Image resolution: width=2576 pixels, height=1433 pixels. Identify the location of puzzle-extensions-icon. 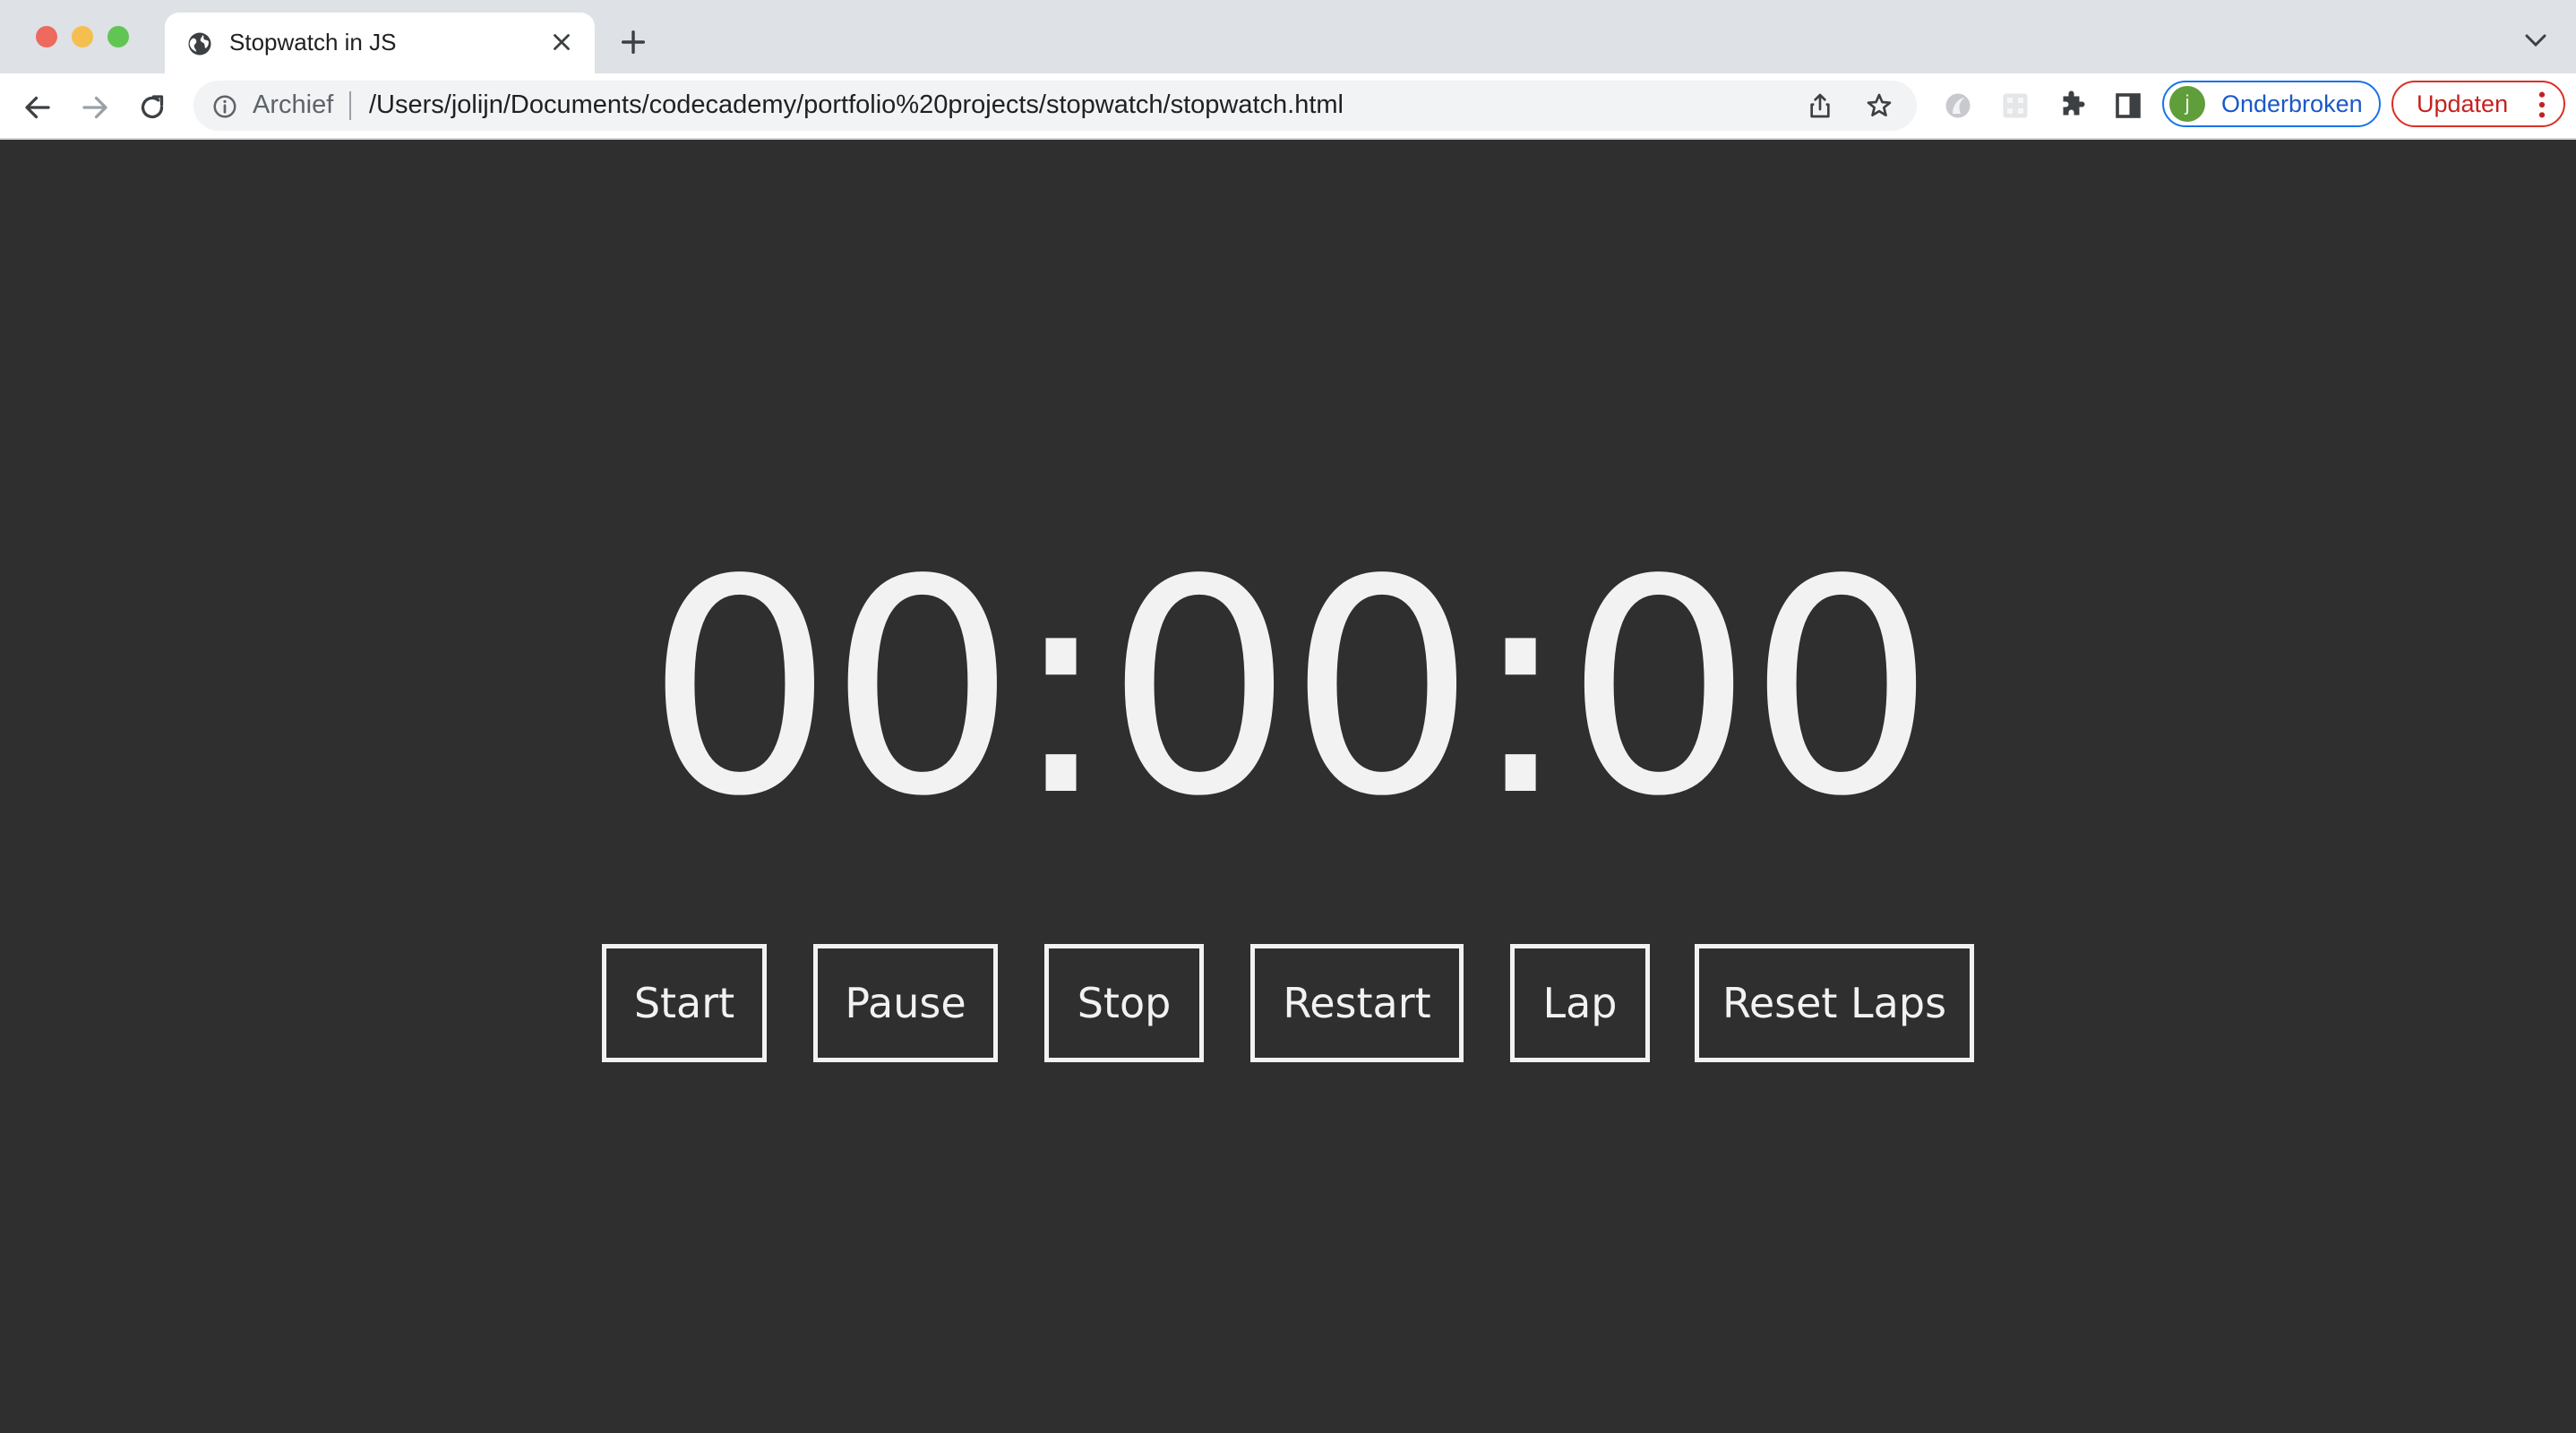
(2073, 106).